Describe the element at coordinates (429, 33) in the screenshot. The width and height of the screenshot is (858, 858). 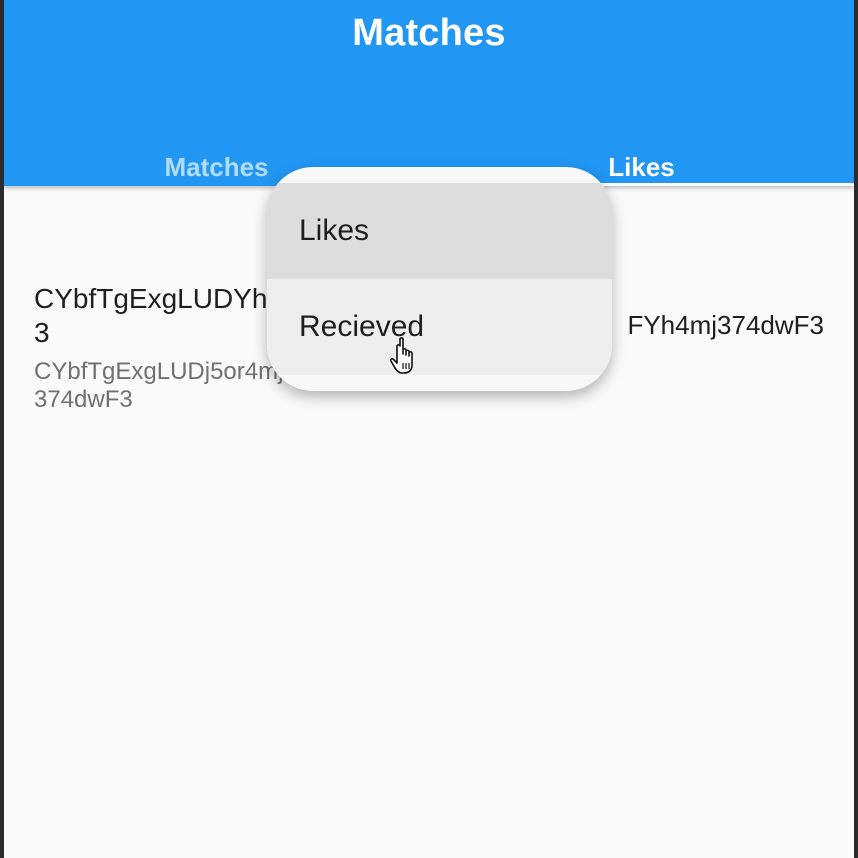
I see `page-title: Matches` at that location.